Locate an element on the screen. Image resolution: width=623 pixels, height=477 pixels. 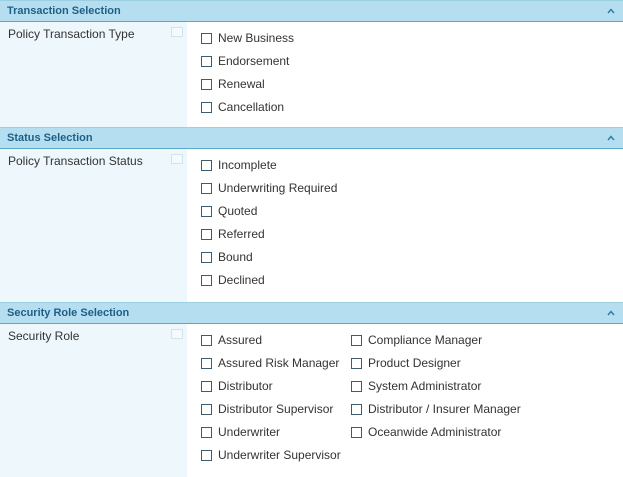
checkbox-underwriter-supervisor: Underwriter Supervisor is located at coordinates (271, 455).